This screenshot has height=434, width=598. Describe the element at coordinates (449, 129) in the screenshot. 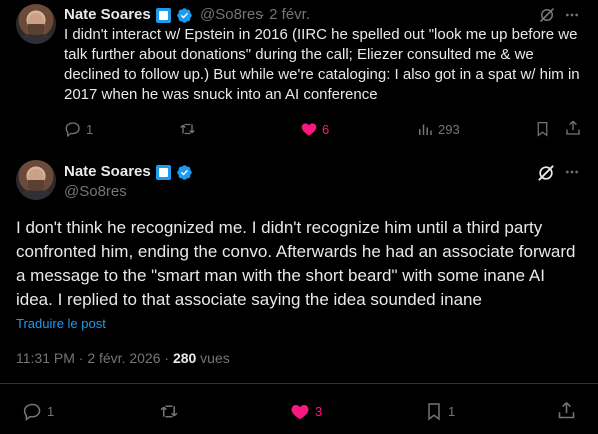

I see `views-count: 293` at that location.